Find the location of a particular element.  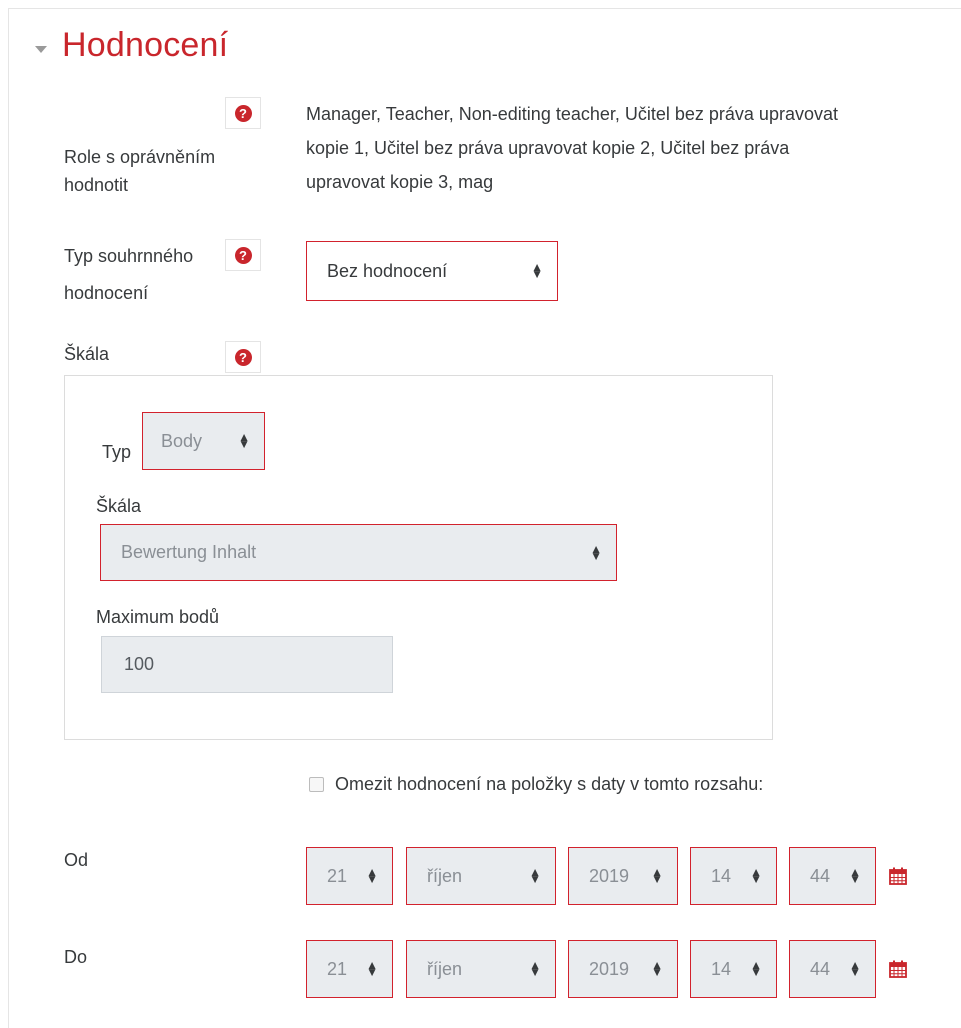

scale-name-label: Škála is located at coordinates (119, 506).